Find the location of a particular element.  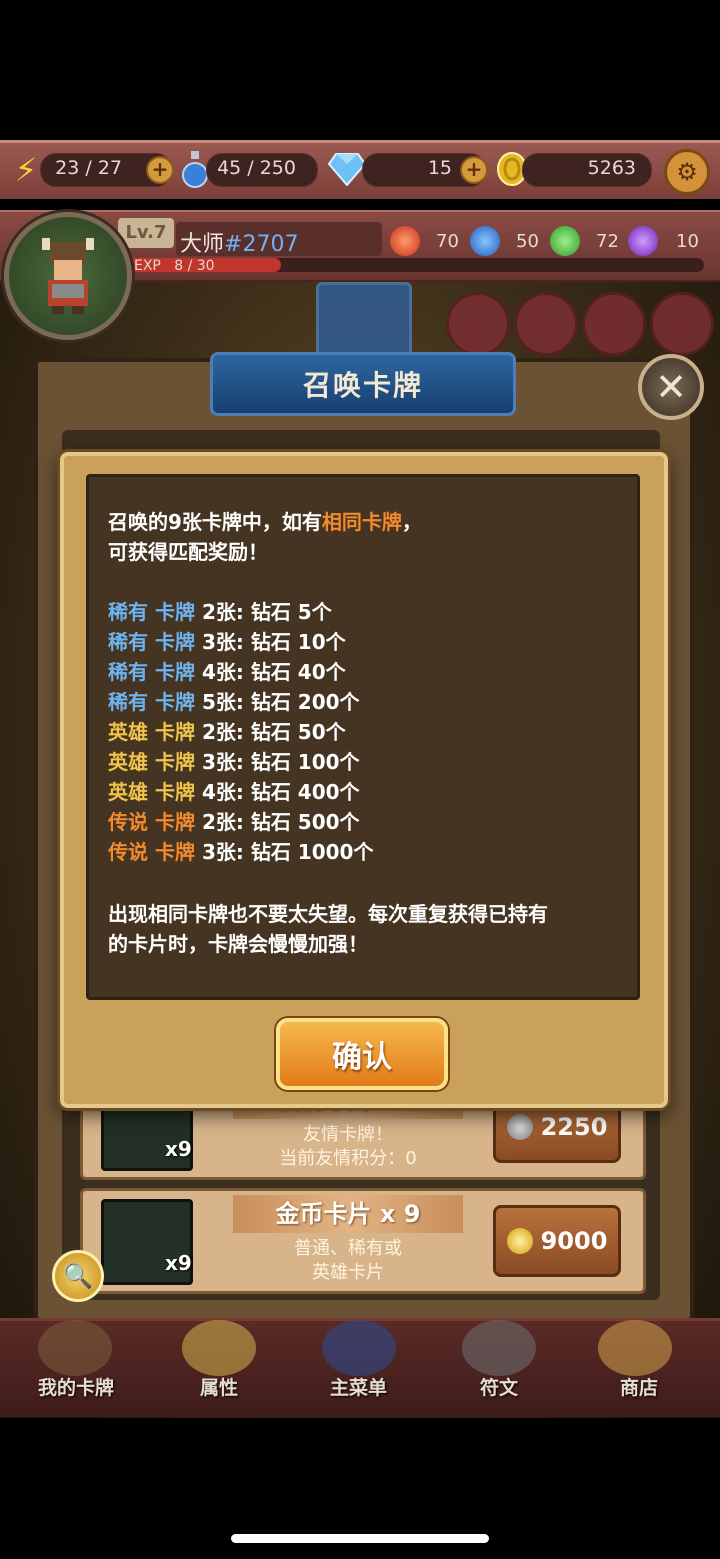

card-desc-line: 友情卡牌！ is located at coordinates (348, 1134).